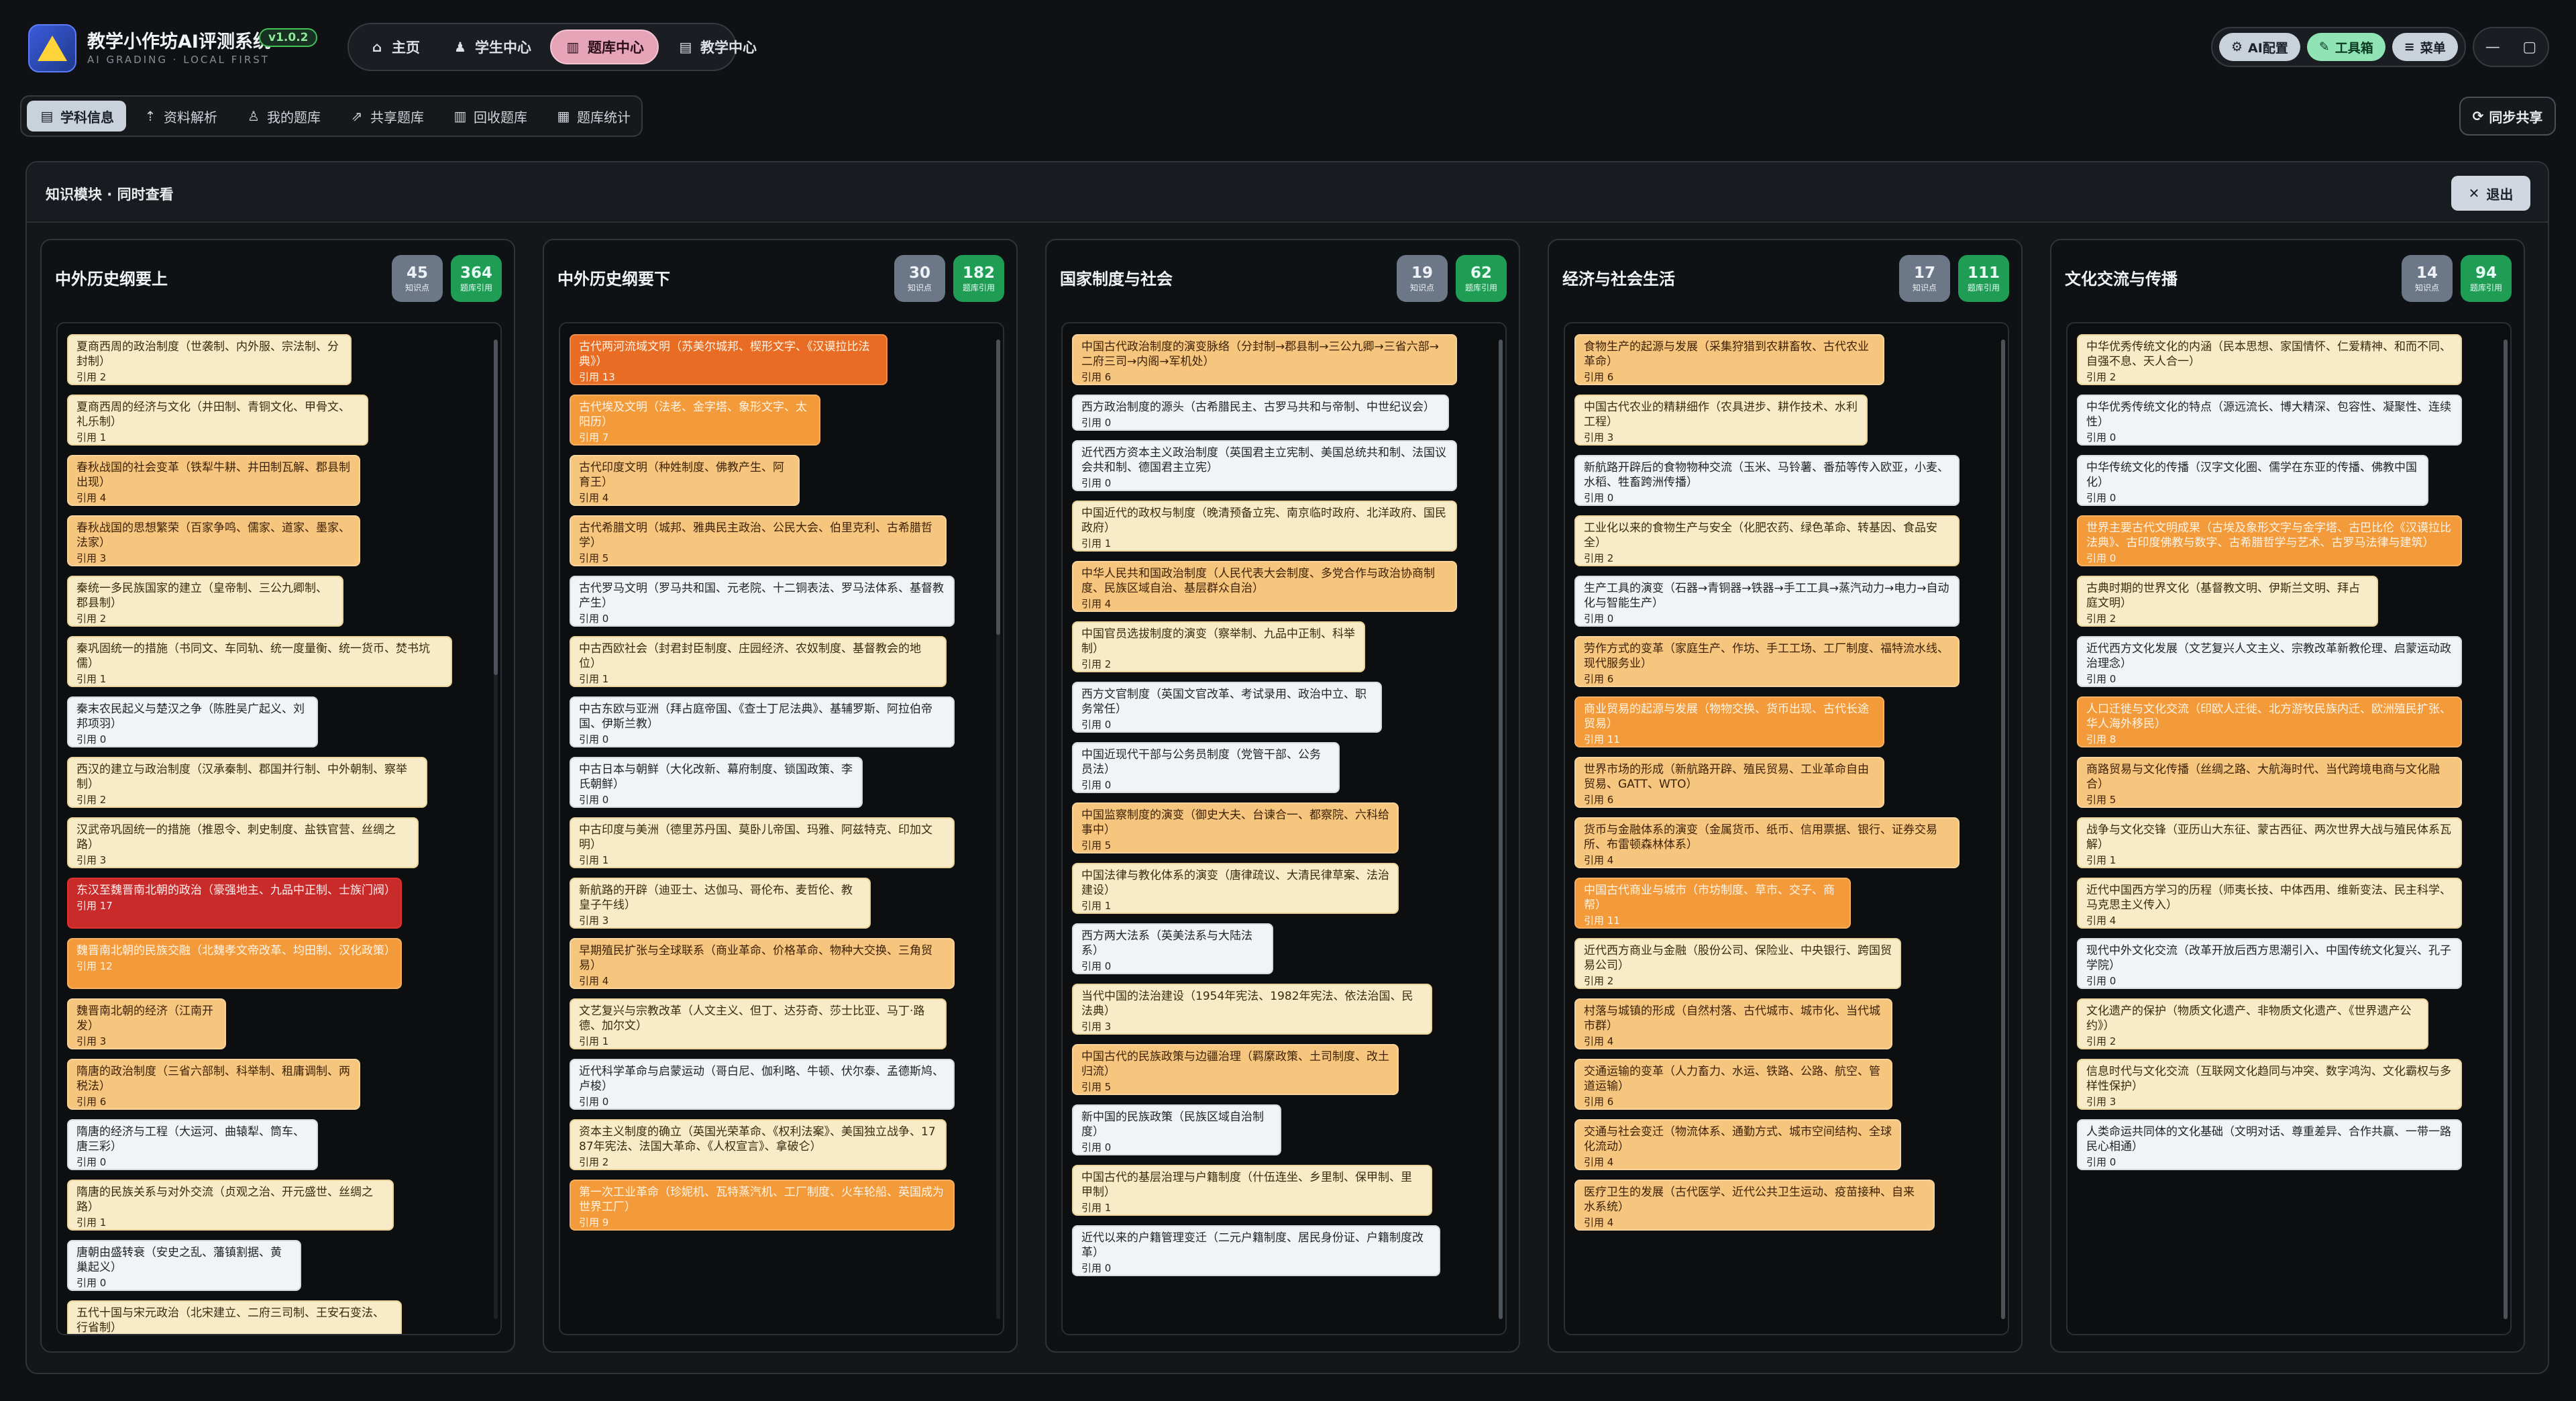 This screenshot has width=2576, height=1401. I want to click on knowledge-item: 医疗卫生的发展（古代医学、近代公共卫生运动、疫苗接种、自来水系统） 引用 4, so click(1754, 1205).